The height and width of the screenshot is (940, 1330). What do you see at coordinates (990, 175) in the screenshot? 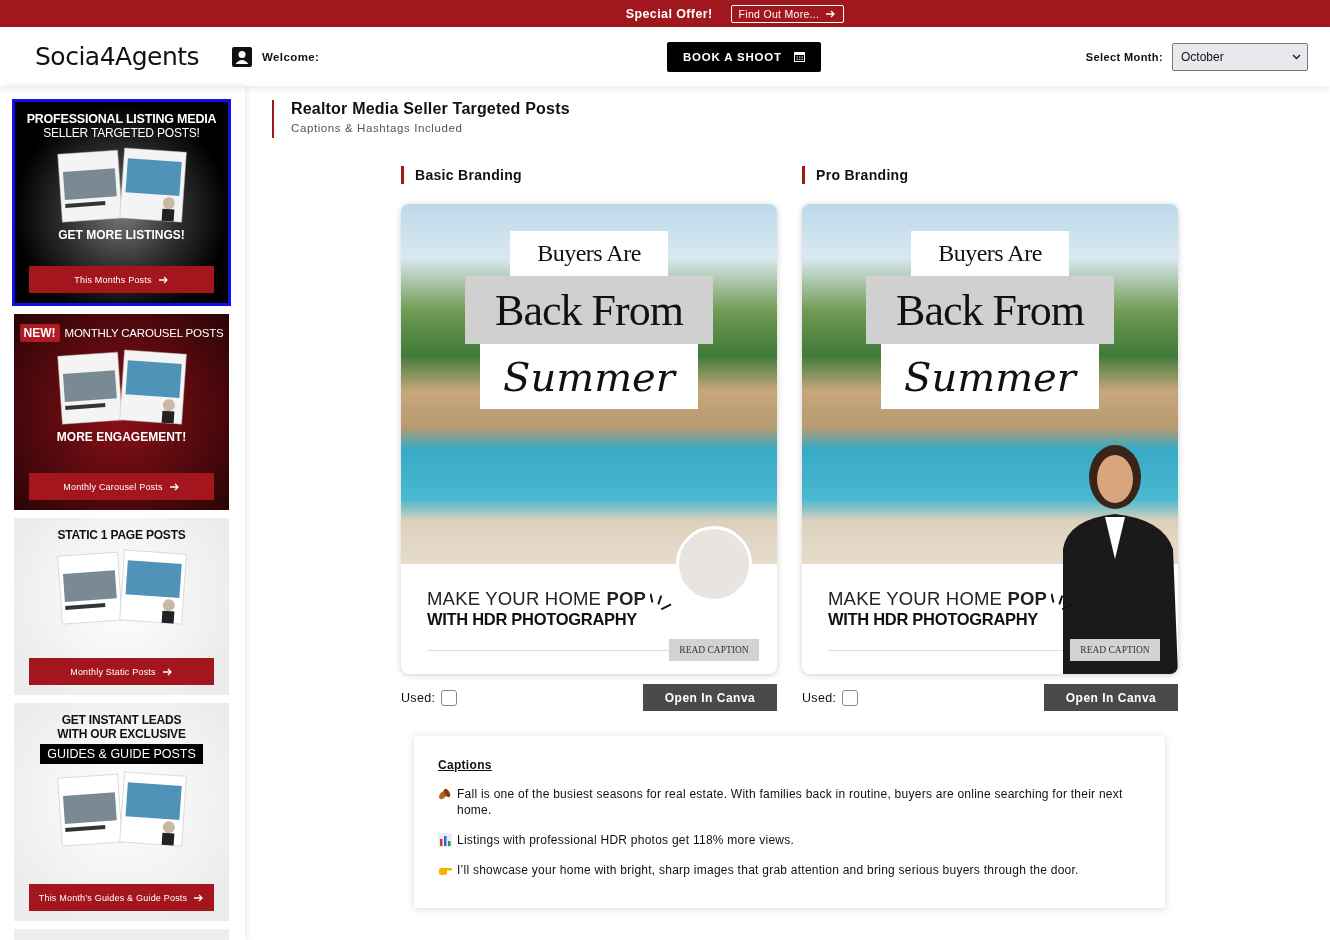
I see `column-heading: Pro Branding` at bounding box center [990, 175].